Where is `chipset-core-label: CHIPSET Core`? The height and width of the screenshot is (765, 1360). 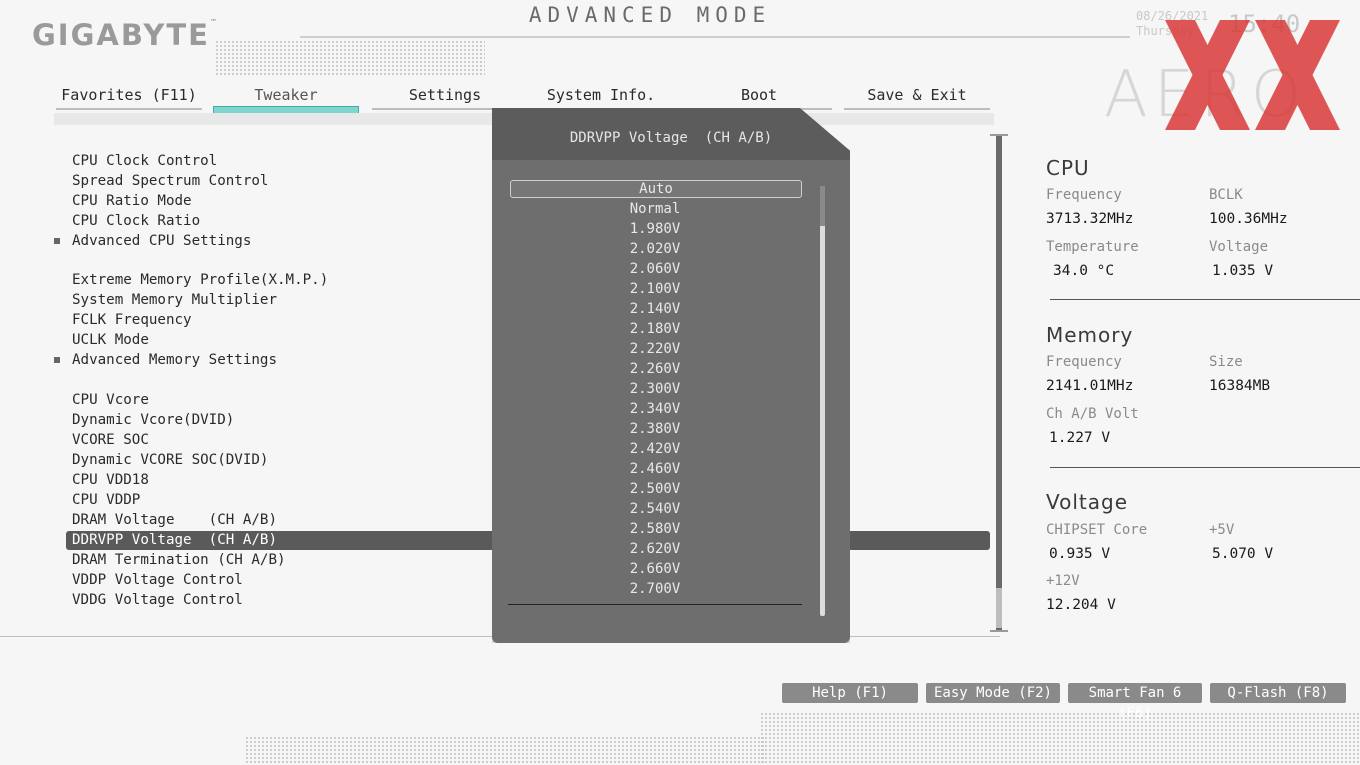
chipset-core-label: CHIPSET Core is located at coordinates (1097, 530).